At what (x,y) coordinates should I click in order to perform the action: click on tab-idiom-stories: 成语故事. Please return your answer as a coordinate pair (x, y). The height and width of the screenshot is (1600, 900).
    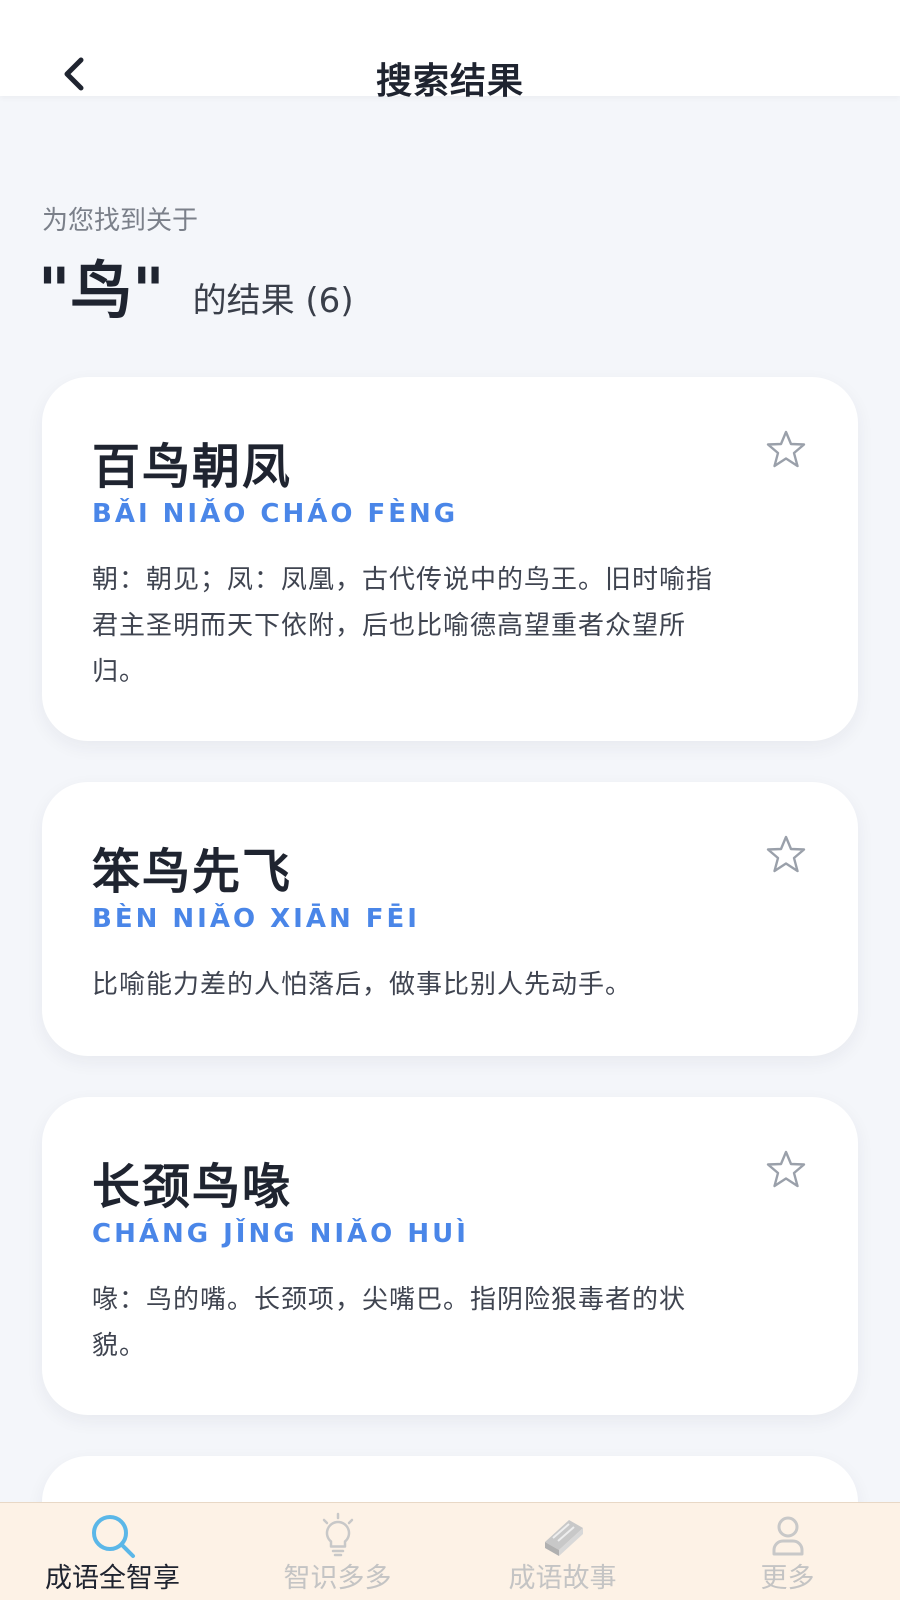
    Looking at the image, I should click on (562, 1551).